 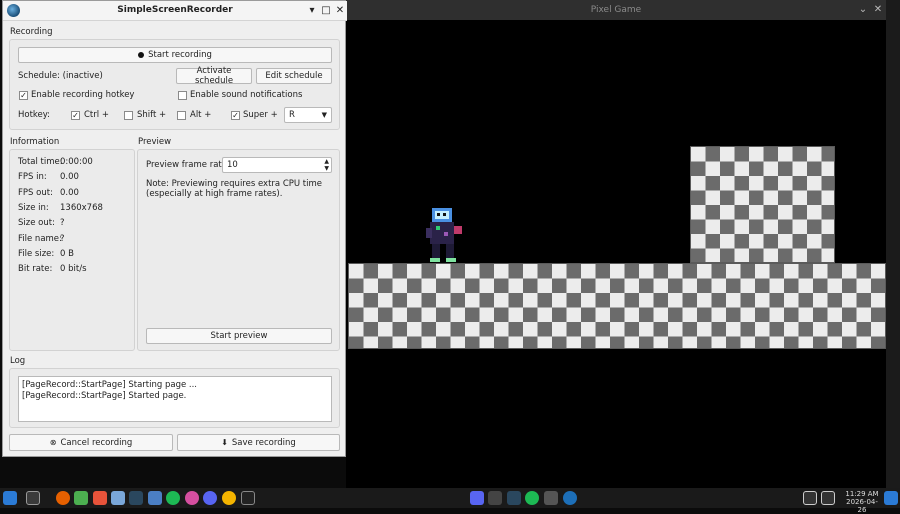 What do you see at coordinates (35, 193) in the screenshot?
I see `info-label: FPS out:` at bounding box center [35, 193].